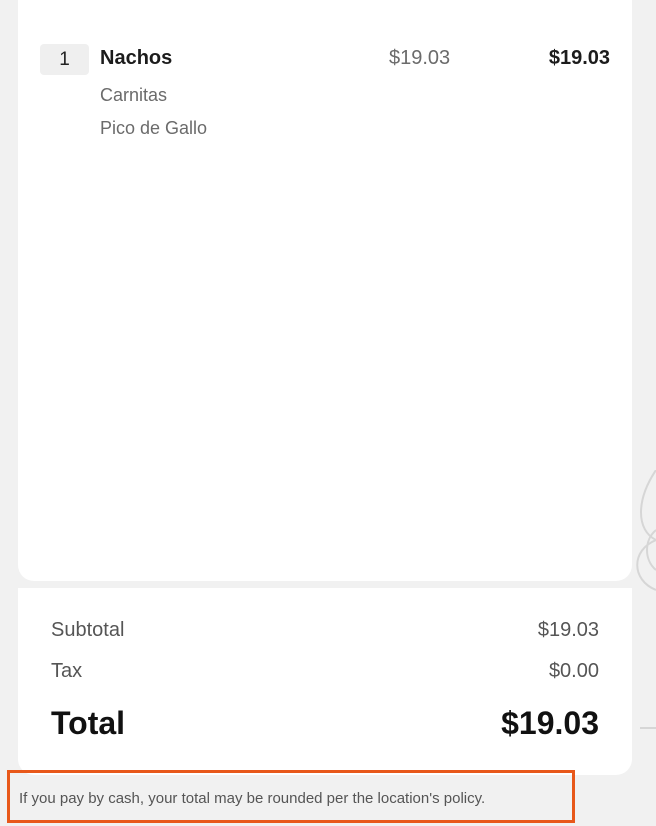 This screenshot has width=656, height=826. What do you see at coordinates (550, 723) in the screenshot?
I see `total-value: $19.03` at bounding box center [550, 723].